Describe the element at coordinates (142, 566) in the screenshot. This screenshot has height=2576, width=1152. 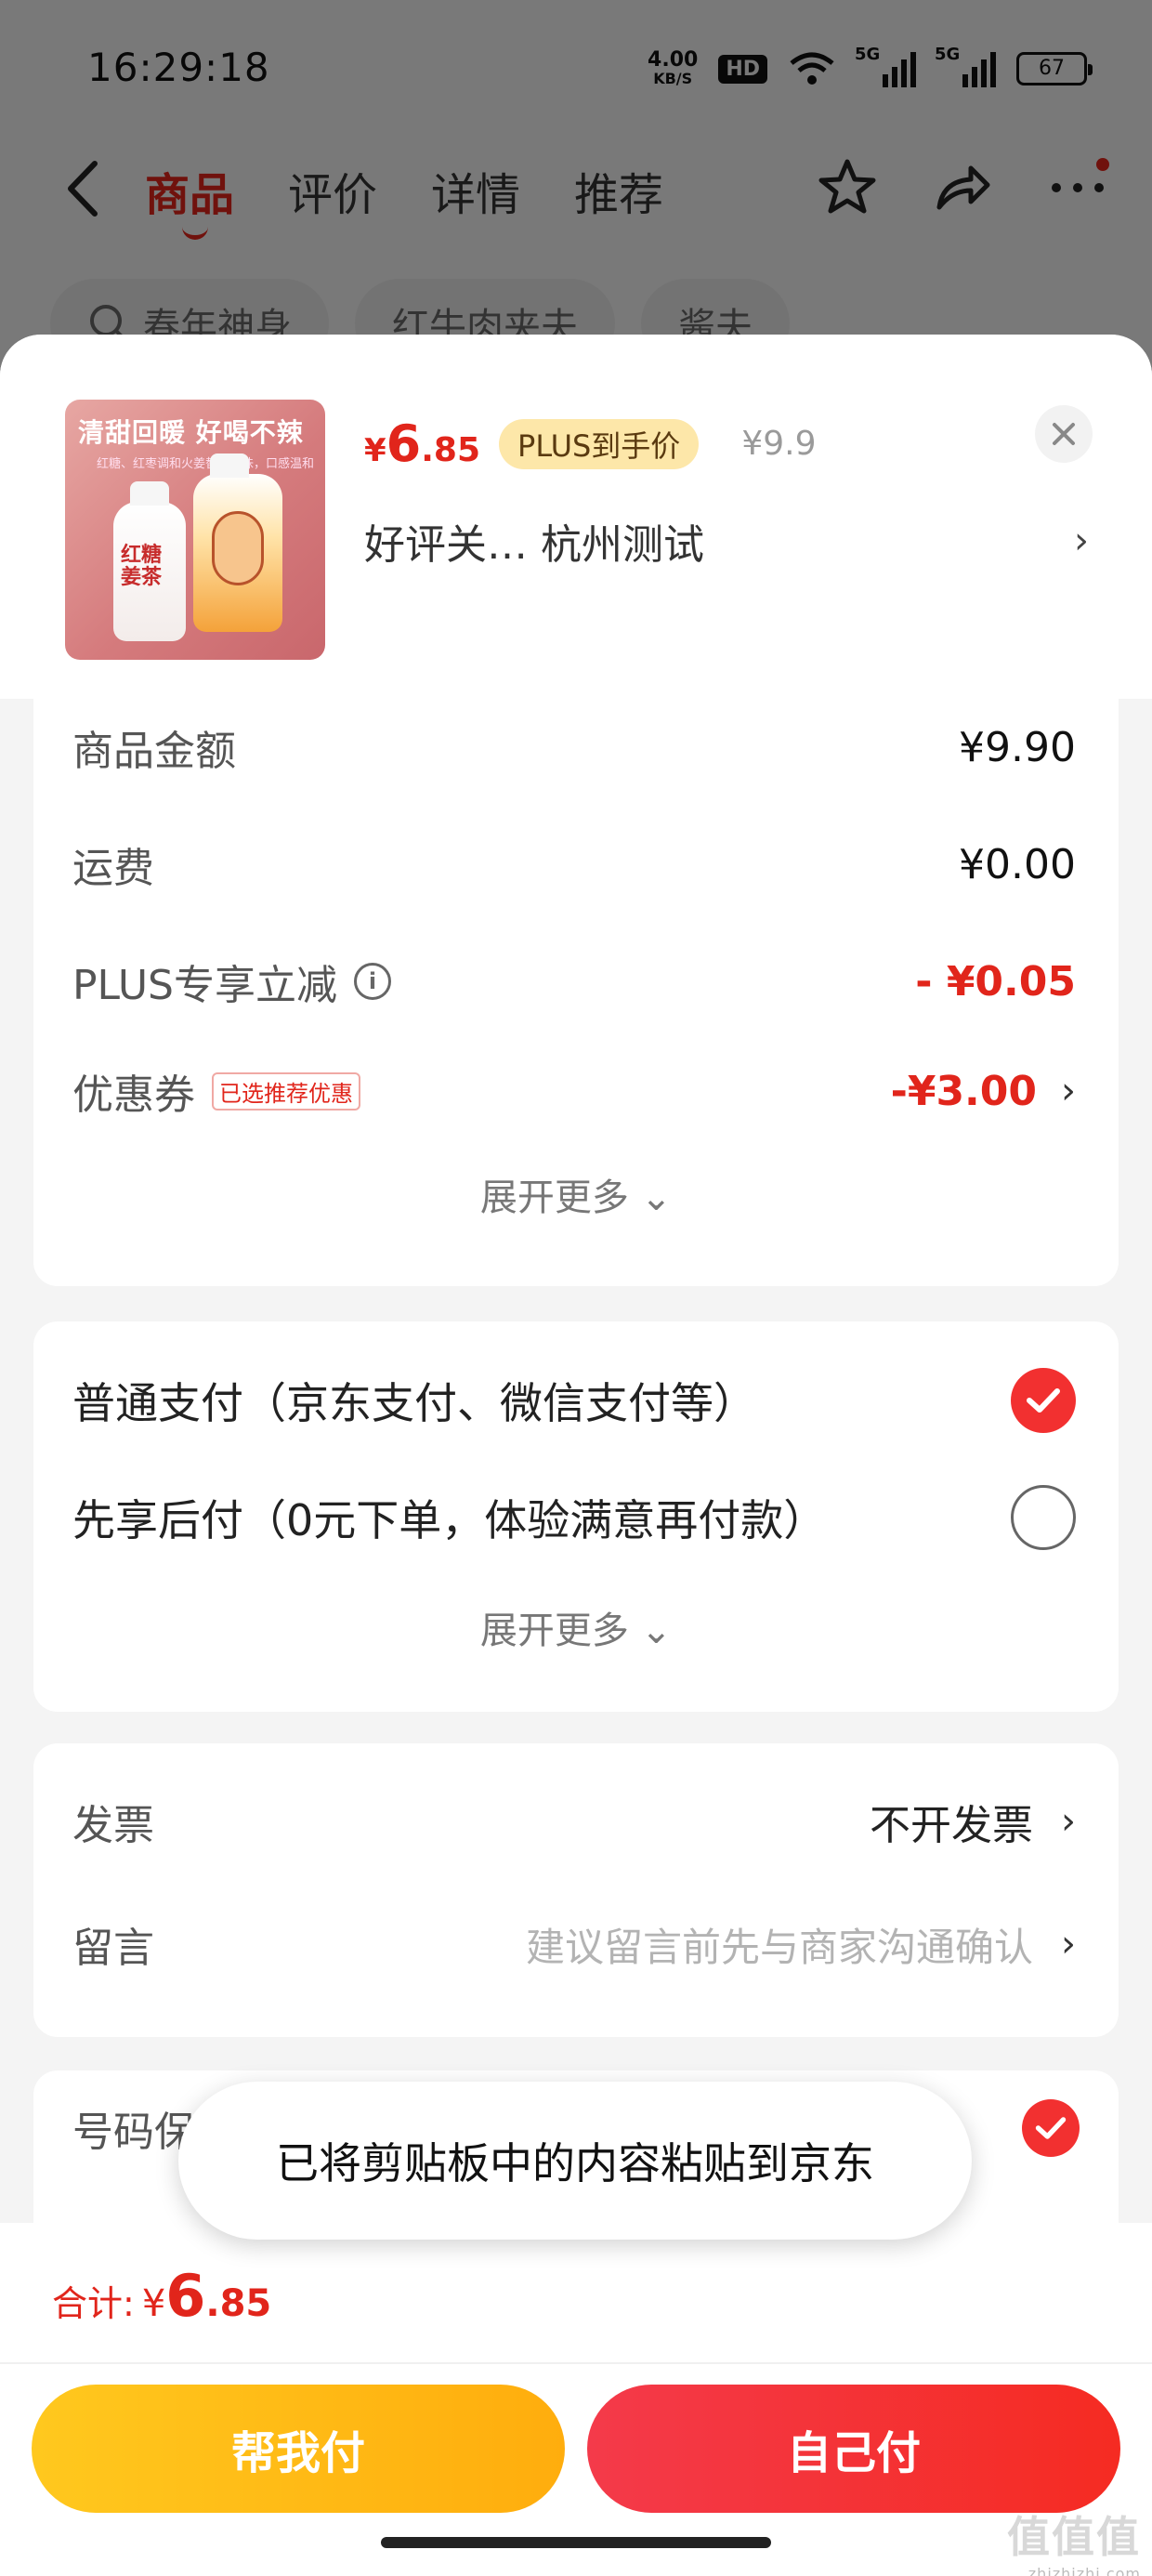
I see `bottle-label: 红糖姜茶` at that location.